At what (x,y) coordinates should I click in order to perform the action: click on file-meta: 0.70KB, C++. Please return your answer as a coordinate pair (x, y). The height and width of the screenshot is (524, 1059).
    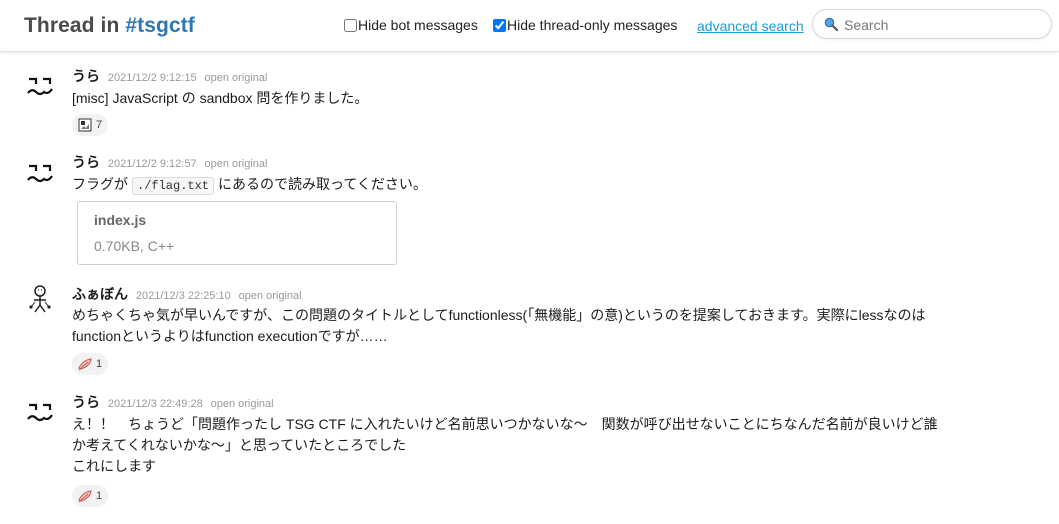
    Looking at the image, I should click on (134, 246).